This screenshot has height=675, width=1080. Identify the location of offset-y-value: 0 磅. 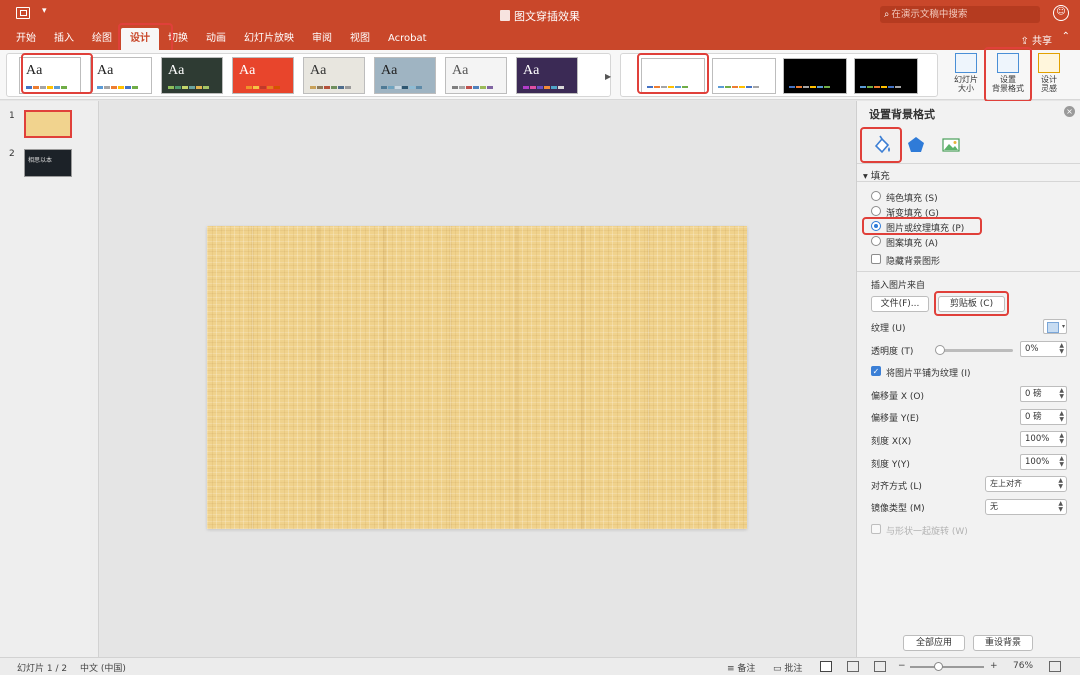
(1033, 417).